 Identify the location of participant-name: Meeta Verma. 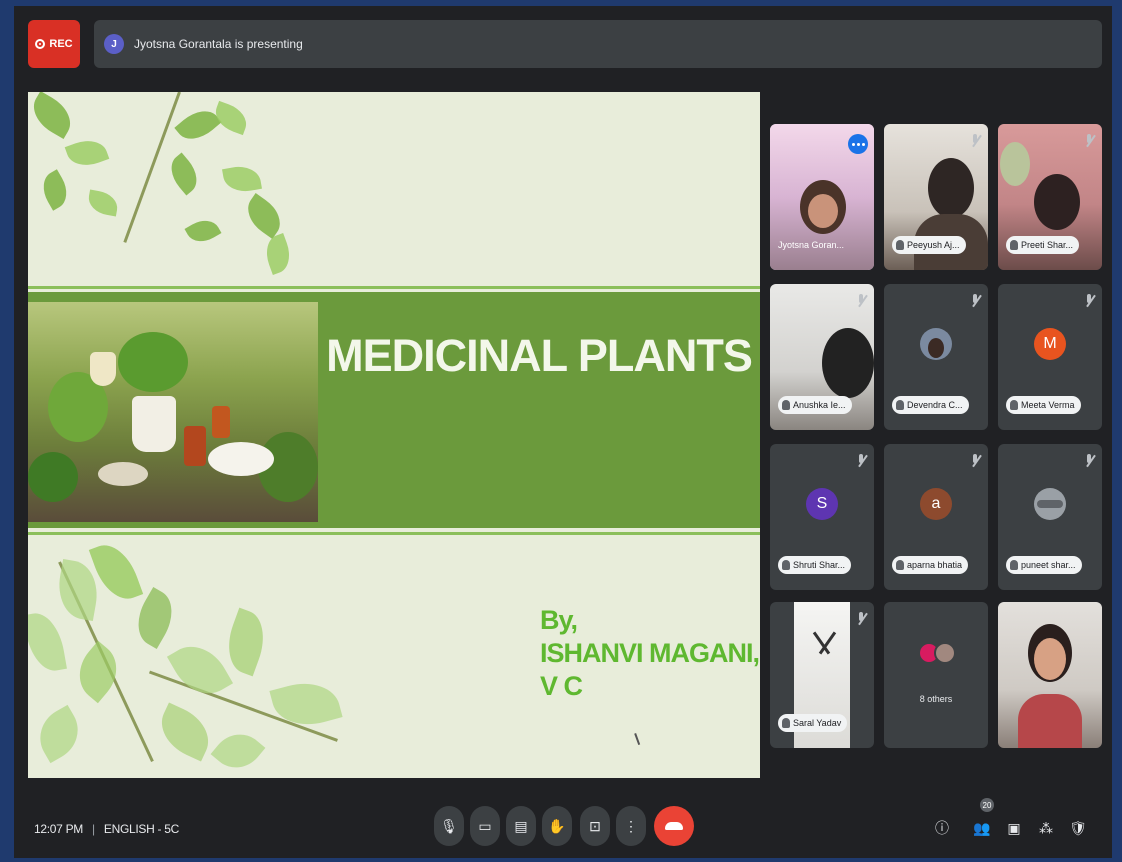
(1048, 405).